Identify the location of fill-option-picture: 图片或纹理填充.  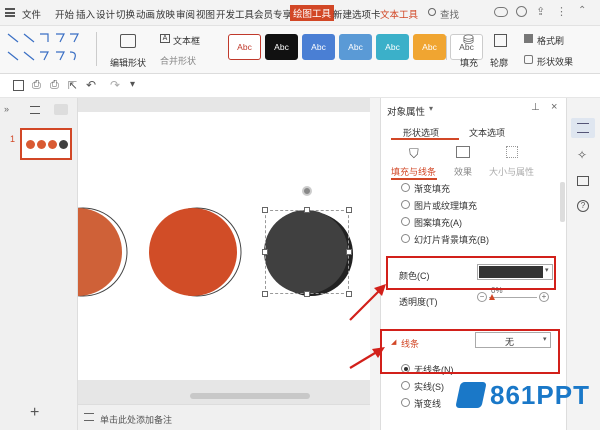
(445, 205).